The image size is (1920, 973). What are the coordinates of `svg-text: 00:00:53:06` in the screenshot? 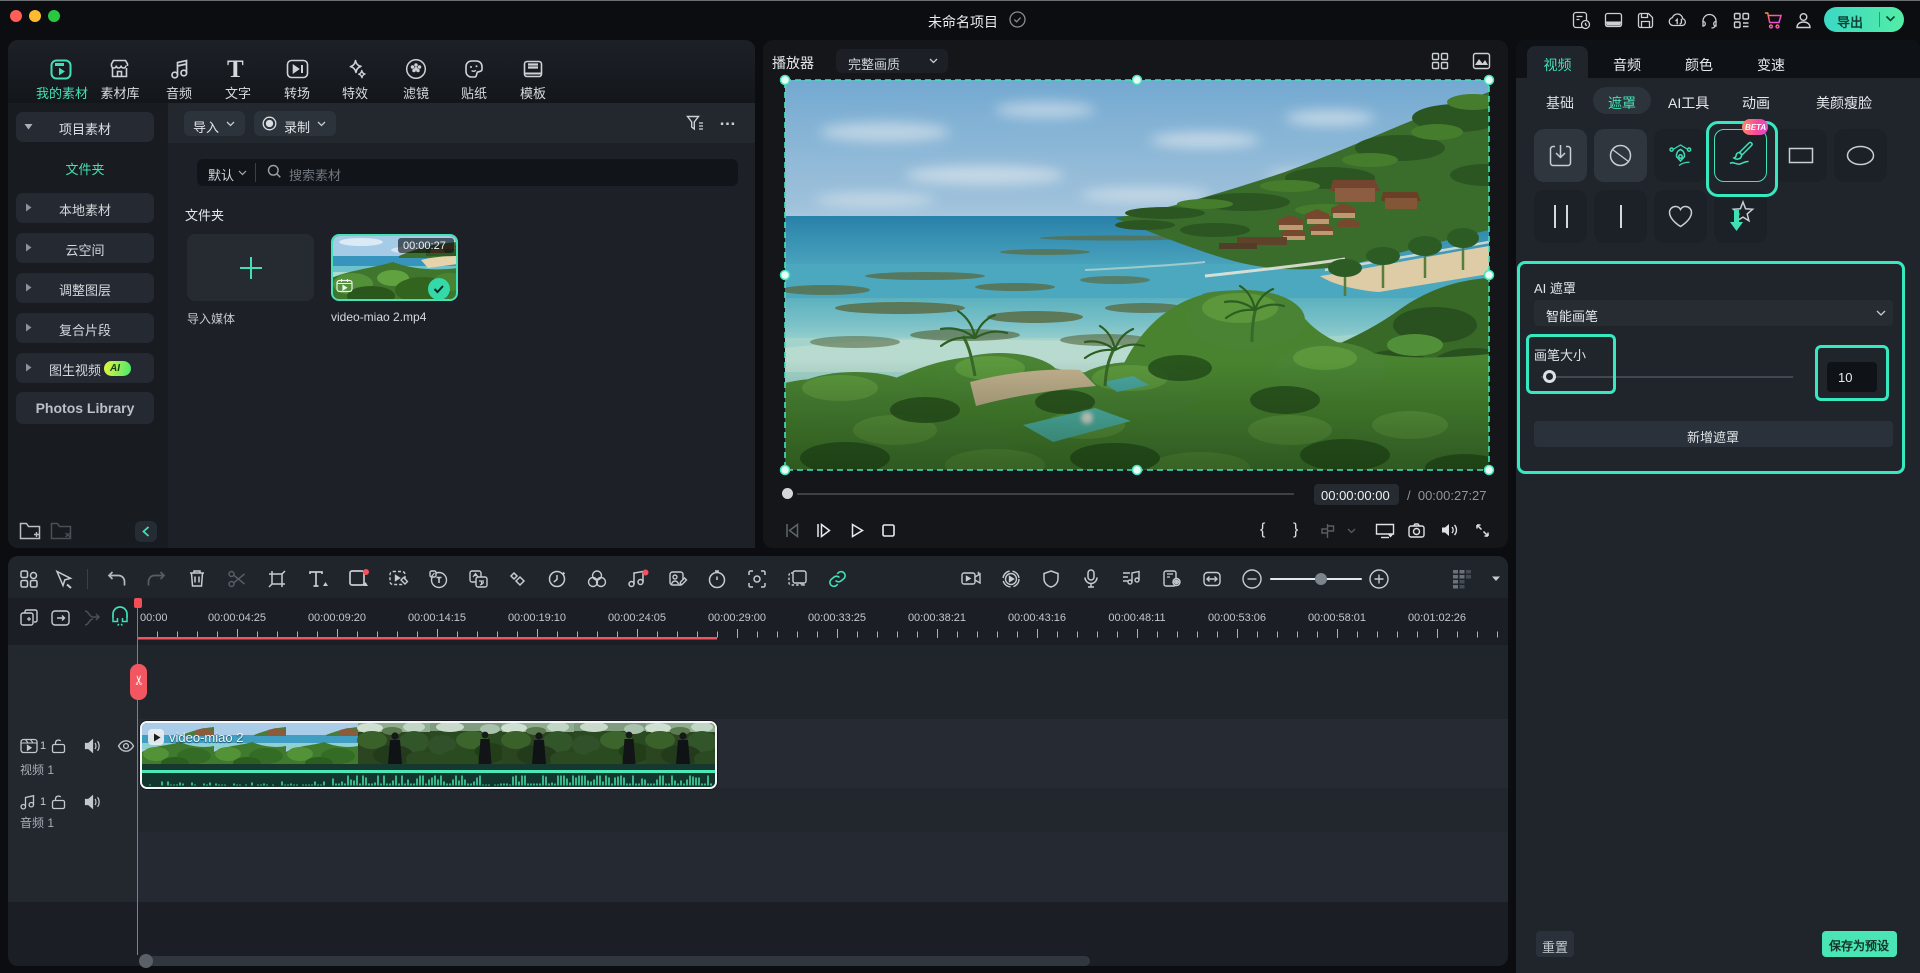 It's located at (1237, 618).